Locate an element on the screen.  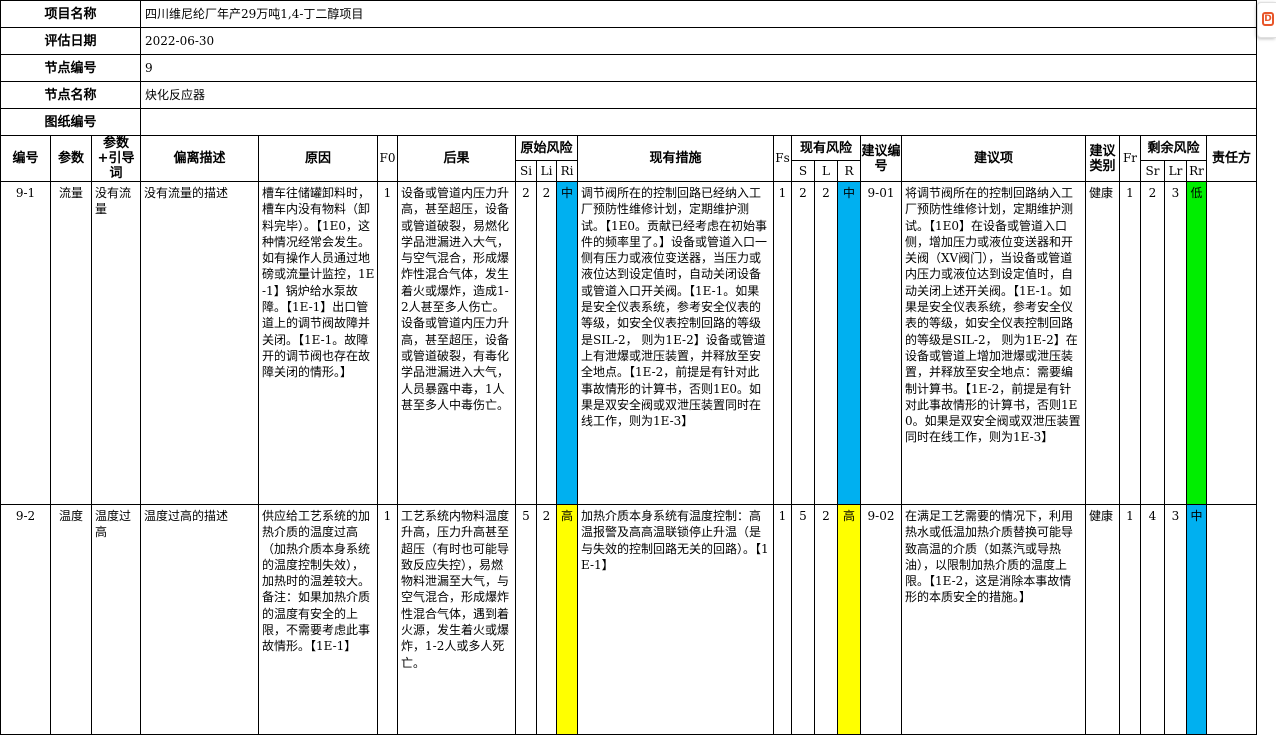
node-name-label: 节点名称 is located at coordinates (70, 95).